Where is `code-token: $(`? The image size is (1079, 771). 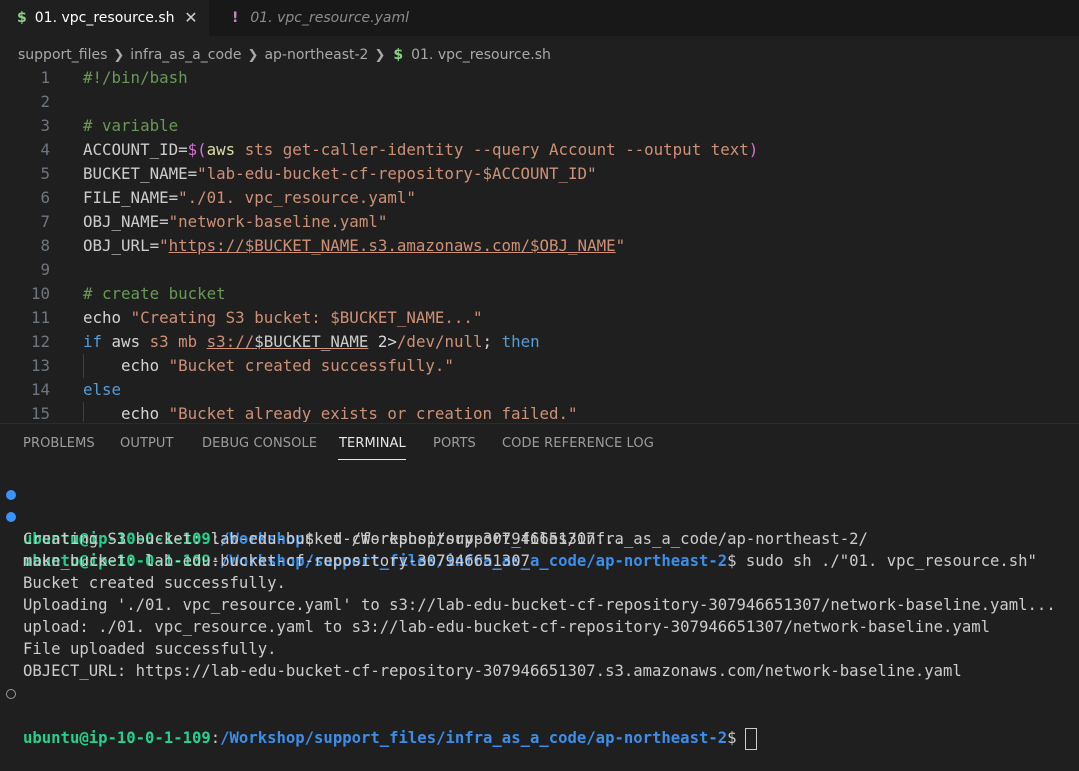 code-token: $( is located at coordinates (197, 149).